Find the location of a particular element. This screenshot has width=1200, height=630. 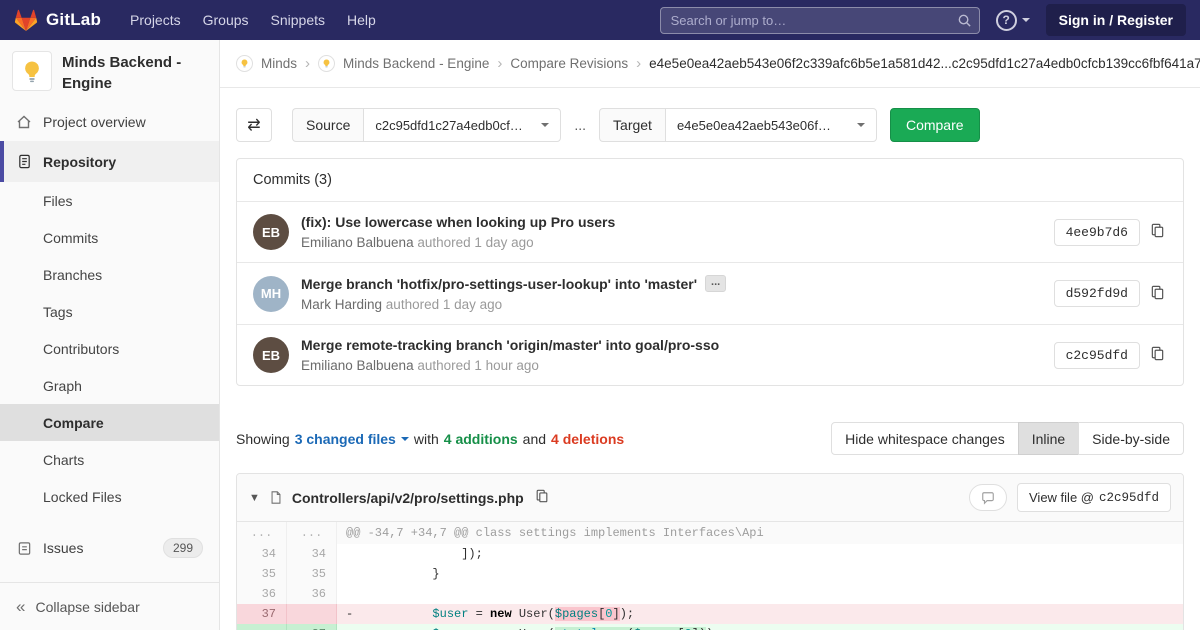

showing-label: Showing is located at coordinates (263, 438).